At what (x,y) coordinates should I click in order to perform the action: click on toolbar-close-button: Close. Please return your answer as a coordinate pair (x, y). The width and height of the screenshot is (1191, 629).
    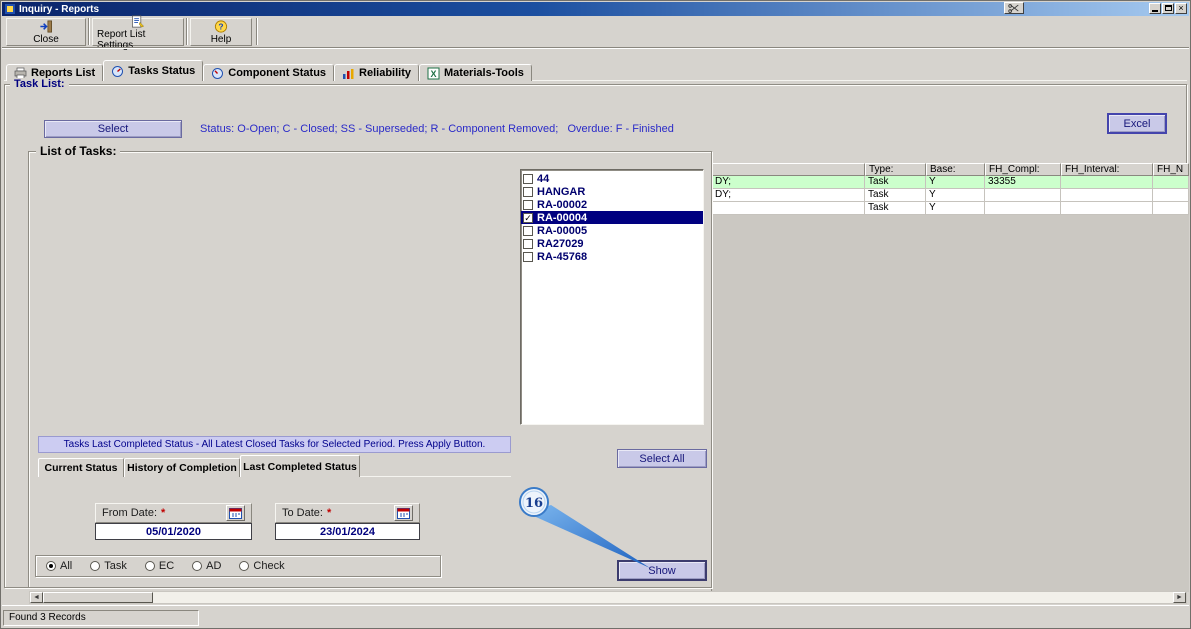
    Looking at the image, I should click on (46, 32).